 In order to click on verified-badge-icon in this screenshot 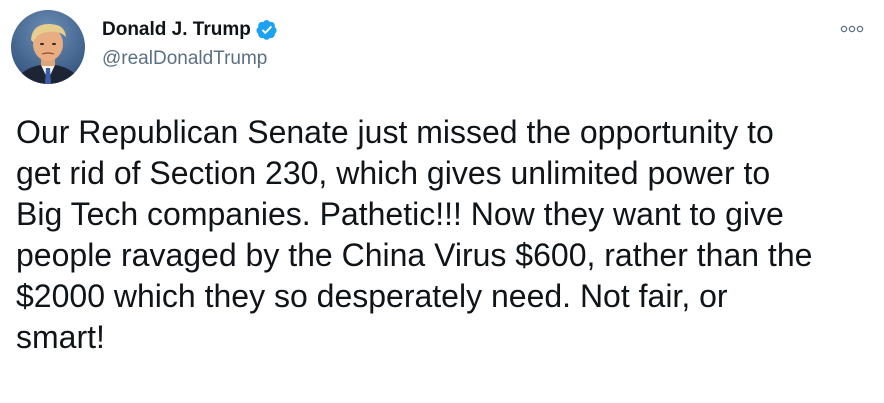, I will do `click(267, 30)`.